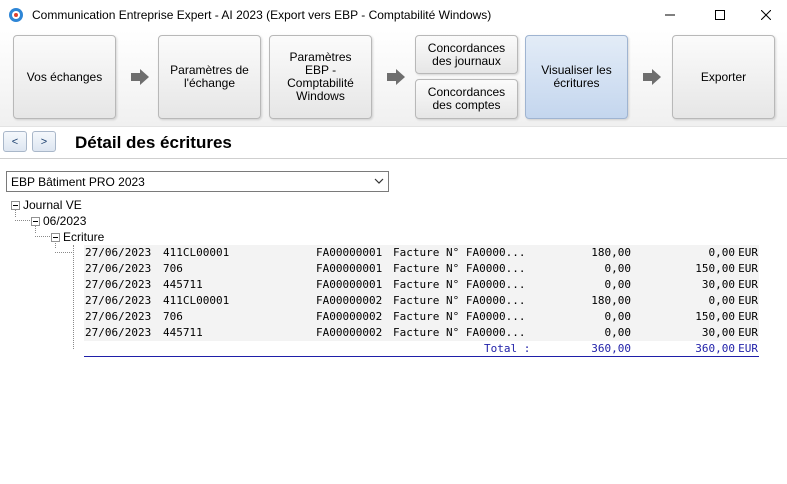  I want to click on close-icon, so click(766, 15).